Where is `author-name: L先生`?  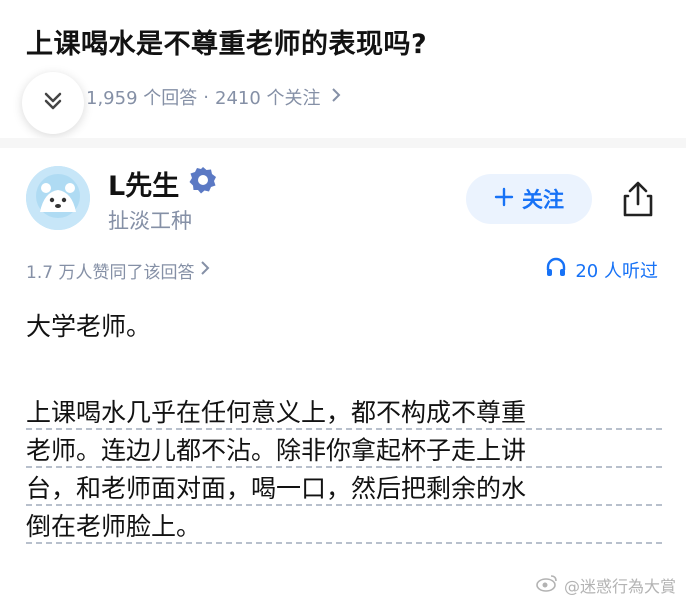 author-name: L先生 is located at coordinates (144, 186).